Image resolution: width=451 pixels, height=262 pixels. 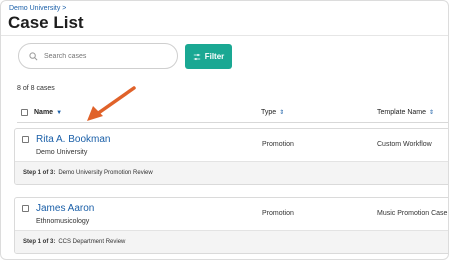 What do you see at coordinates (24, 112) in the screenshot?
I see `select-all-checkbox` at bounding box center [24, 112].